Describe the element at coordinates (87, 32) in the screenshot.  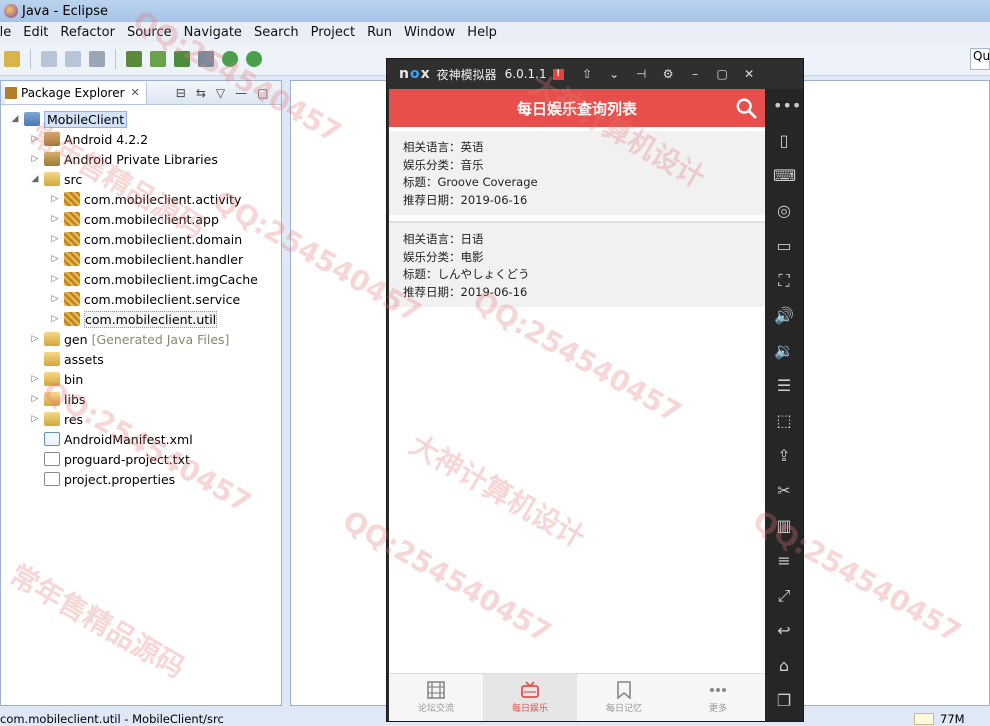
I see `menu-refactor: Refactor` at that location.